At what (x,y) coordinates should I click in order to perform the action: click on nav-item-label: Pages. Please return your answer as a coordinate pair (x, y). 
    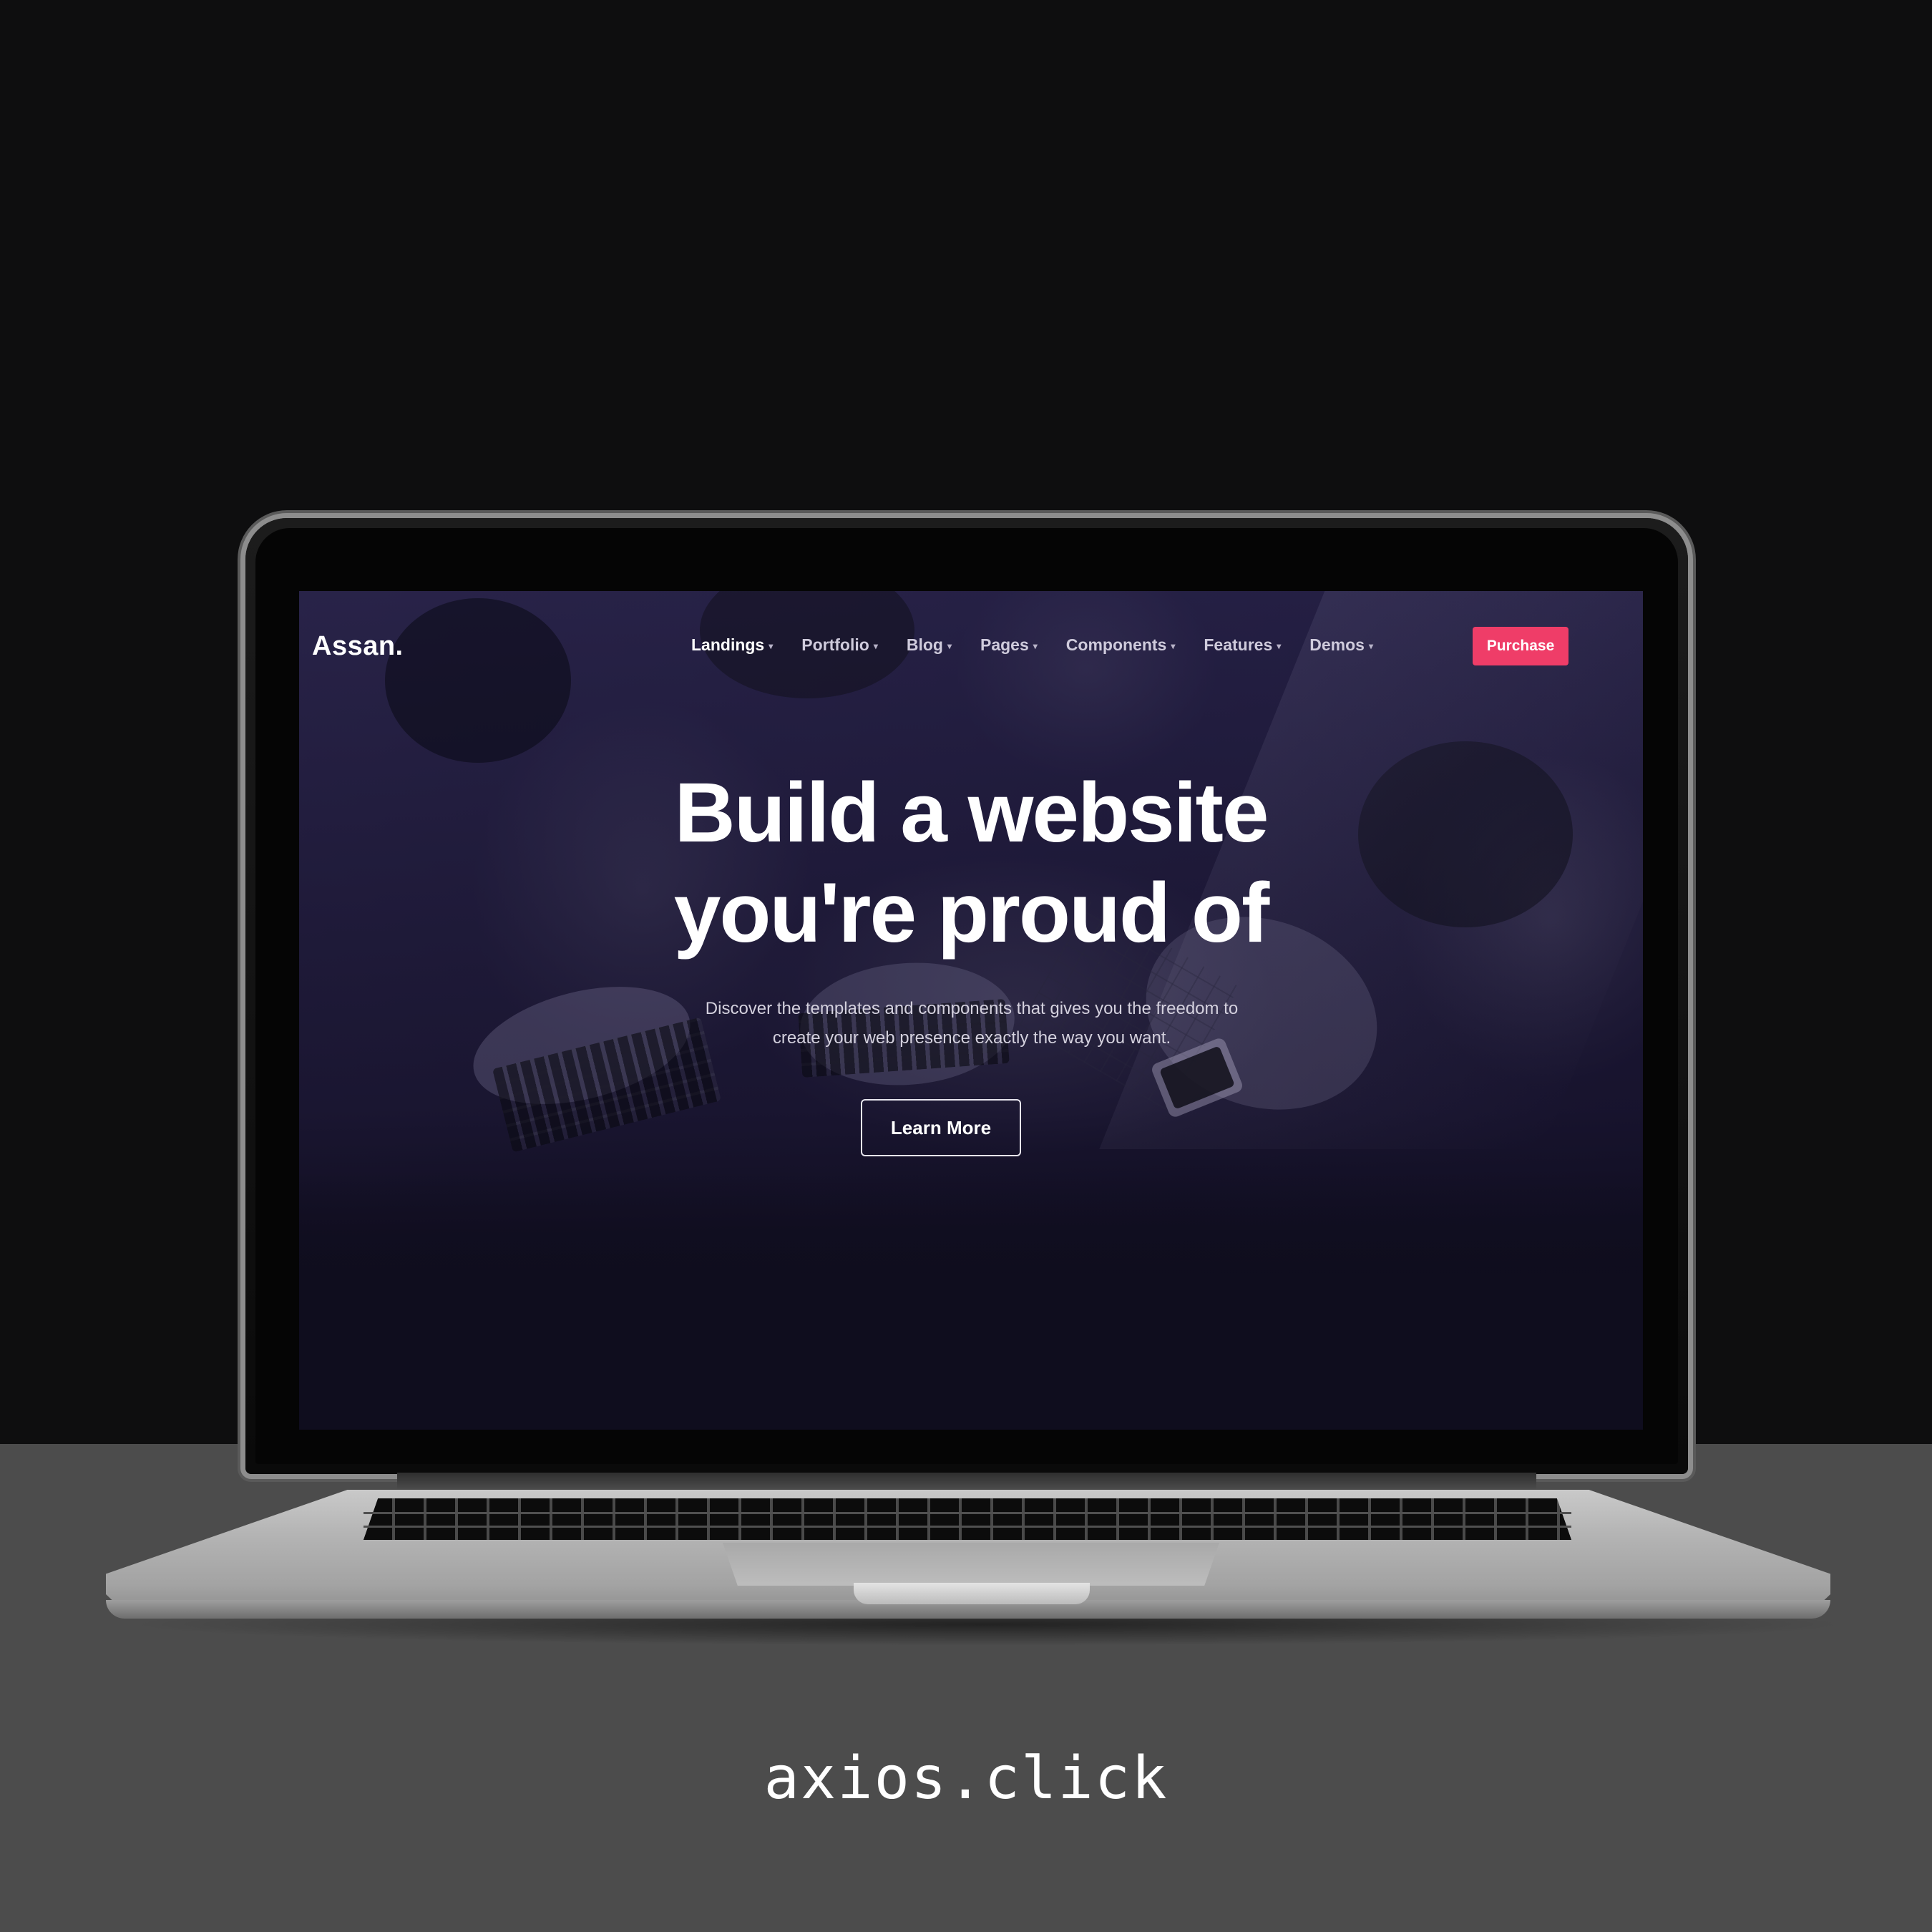
    Looking at the image, I should click on (1004, 644).